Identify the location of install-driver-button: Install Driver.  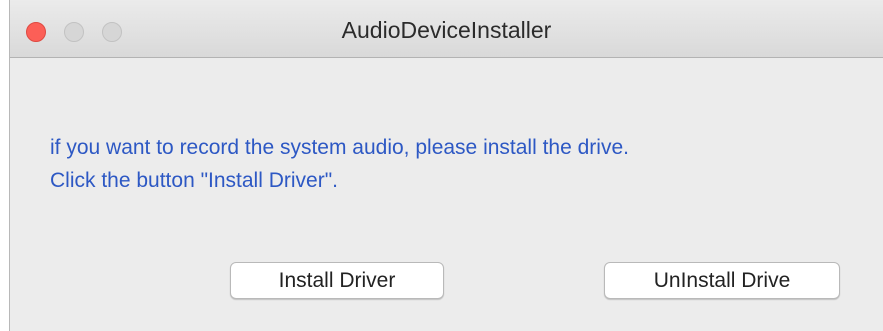
(337, 280).